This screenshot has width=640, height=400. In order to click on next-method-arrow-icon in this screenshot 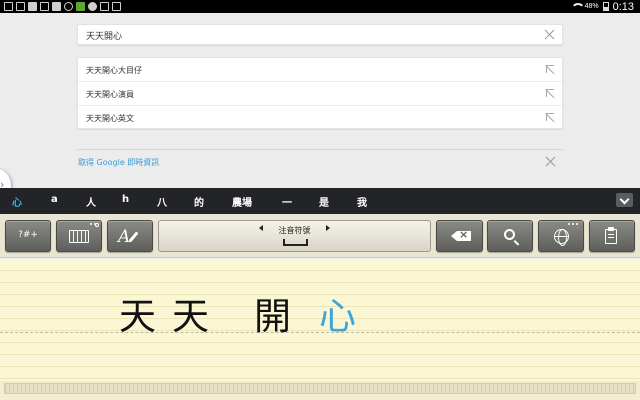, I will do `click(328, 228)`.